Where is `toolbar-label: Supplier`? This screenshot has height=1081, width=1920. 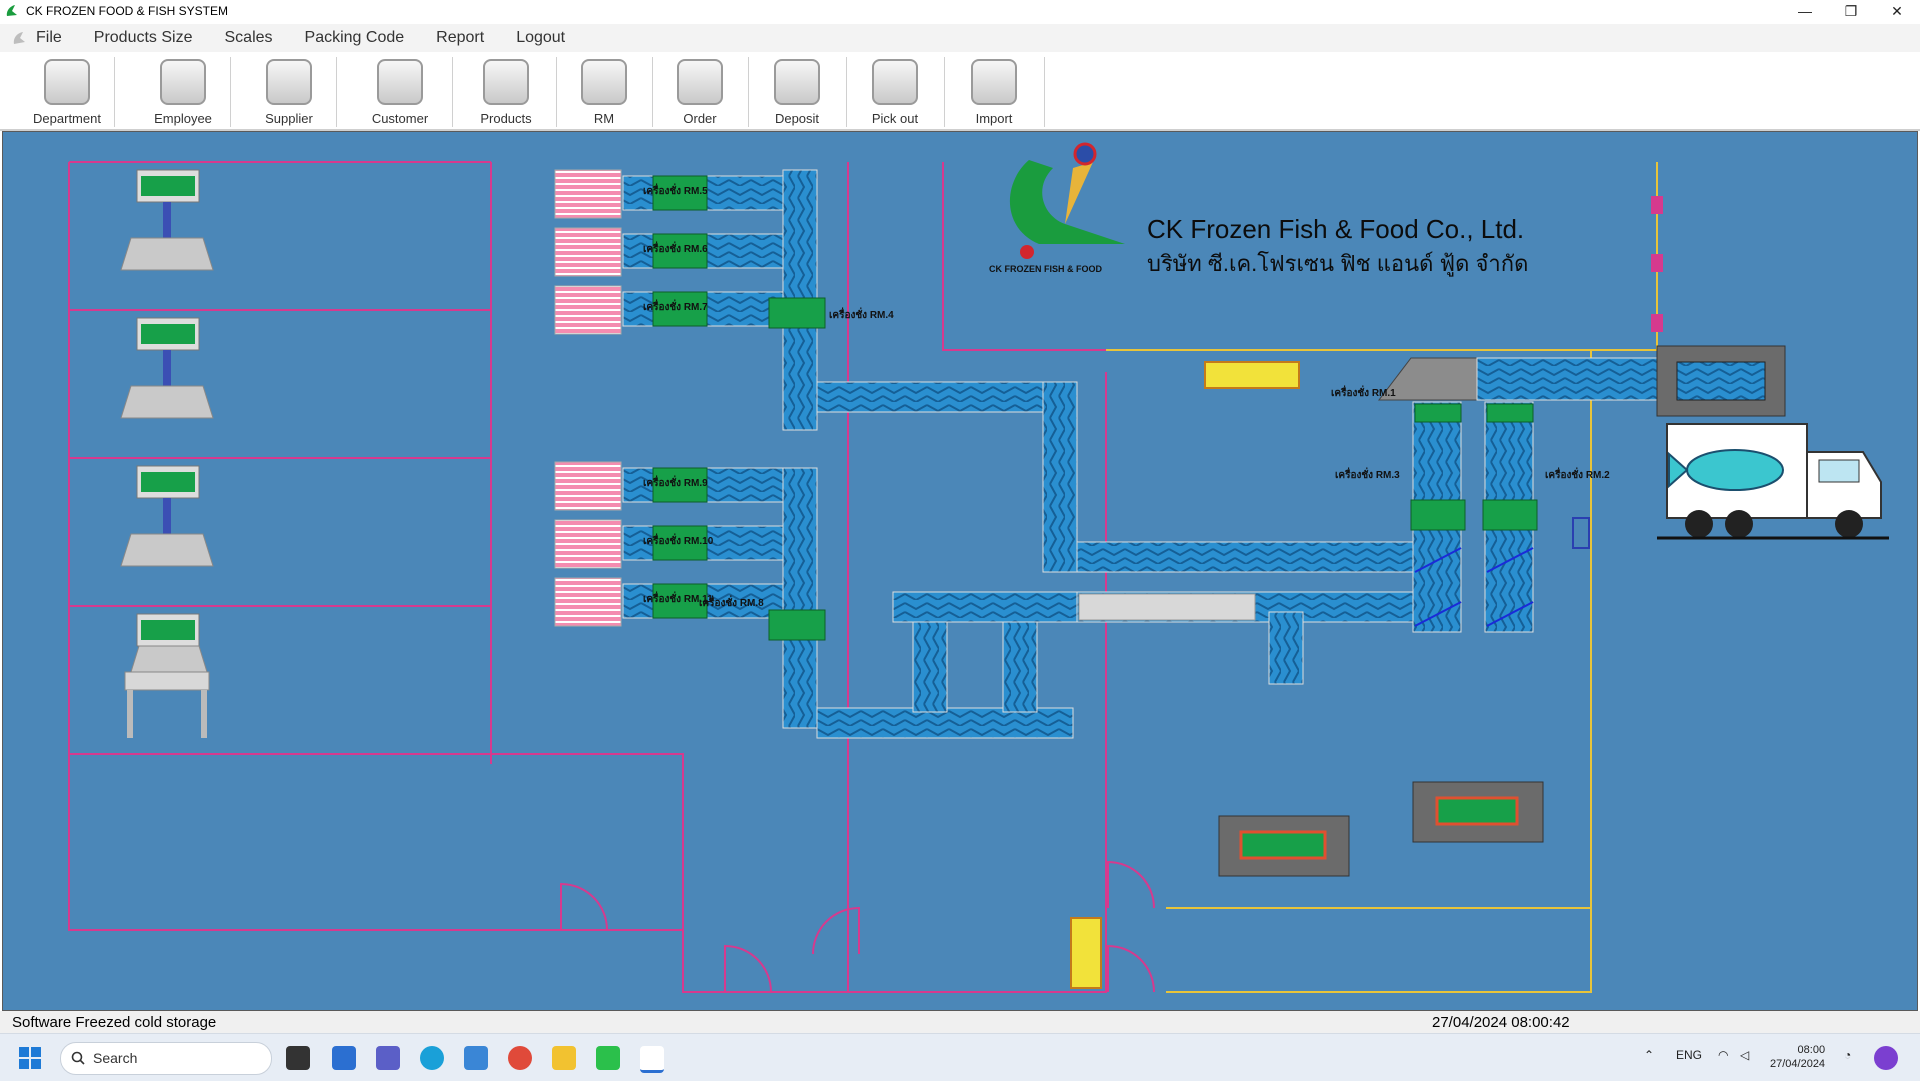
toolbar-label: Supplier is located at coordinates (289, 118).